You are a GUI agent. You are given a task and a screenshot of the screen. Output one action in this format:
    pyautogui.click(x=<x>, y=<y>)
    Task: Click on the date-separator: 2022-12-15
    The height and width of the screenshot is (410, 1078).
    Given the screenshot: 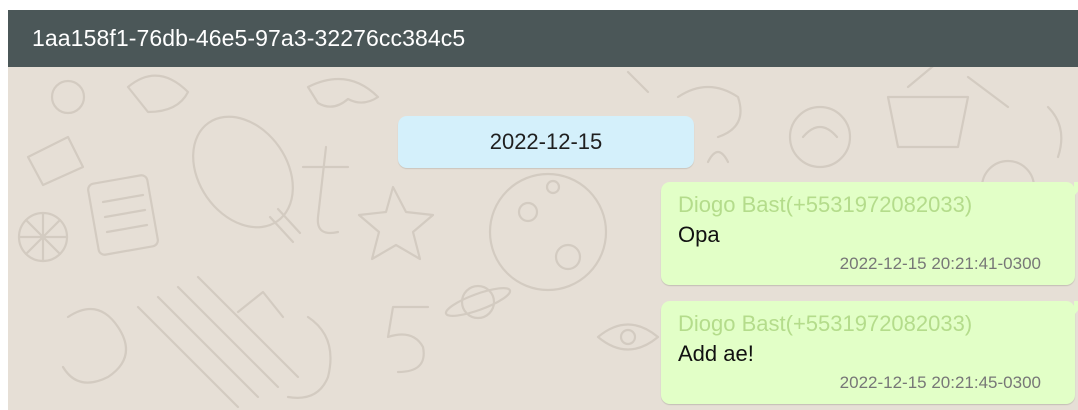 What is the action you would take?
    pyautogui.click(x=546, y=142)
    